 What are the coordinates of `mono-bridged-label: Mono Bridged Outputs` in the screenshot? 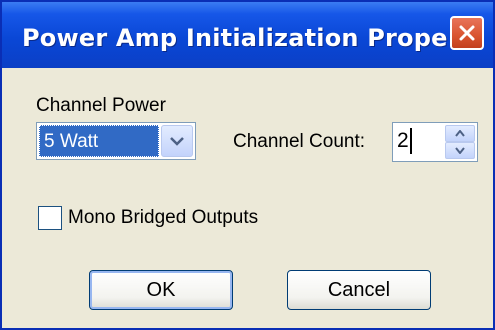 It's located at (163, 218).